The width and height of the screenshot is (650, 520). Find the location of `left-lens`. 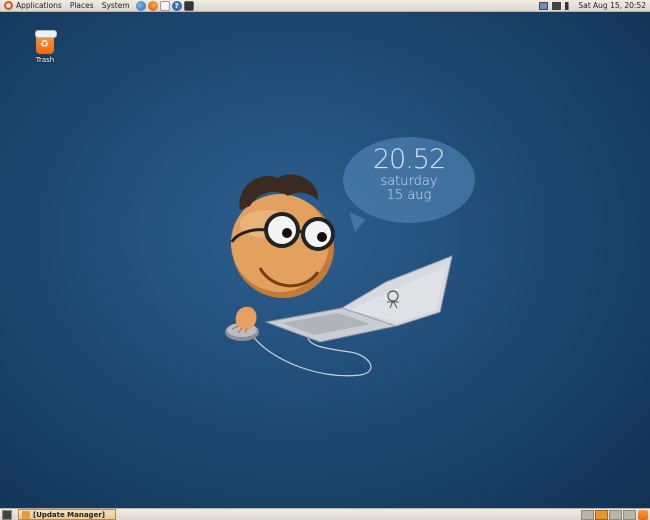

left-lens is located at coordinates (282, 230).